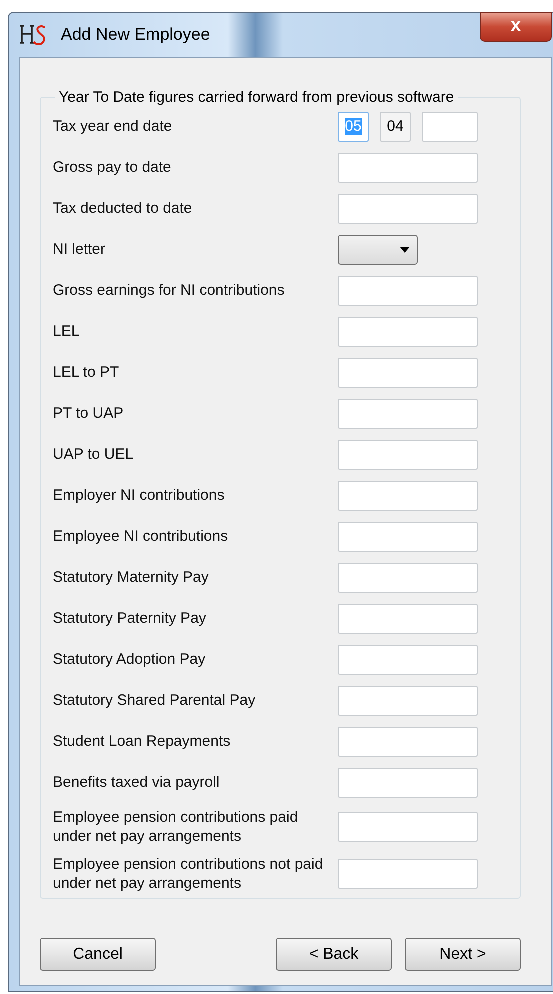  What do you see at coordinates (123, 208) in the screenshot?
I see `field-label: Tax deducted to date` at bounding box center [123, 208].